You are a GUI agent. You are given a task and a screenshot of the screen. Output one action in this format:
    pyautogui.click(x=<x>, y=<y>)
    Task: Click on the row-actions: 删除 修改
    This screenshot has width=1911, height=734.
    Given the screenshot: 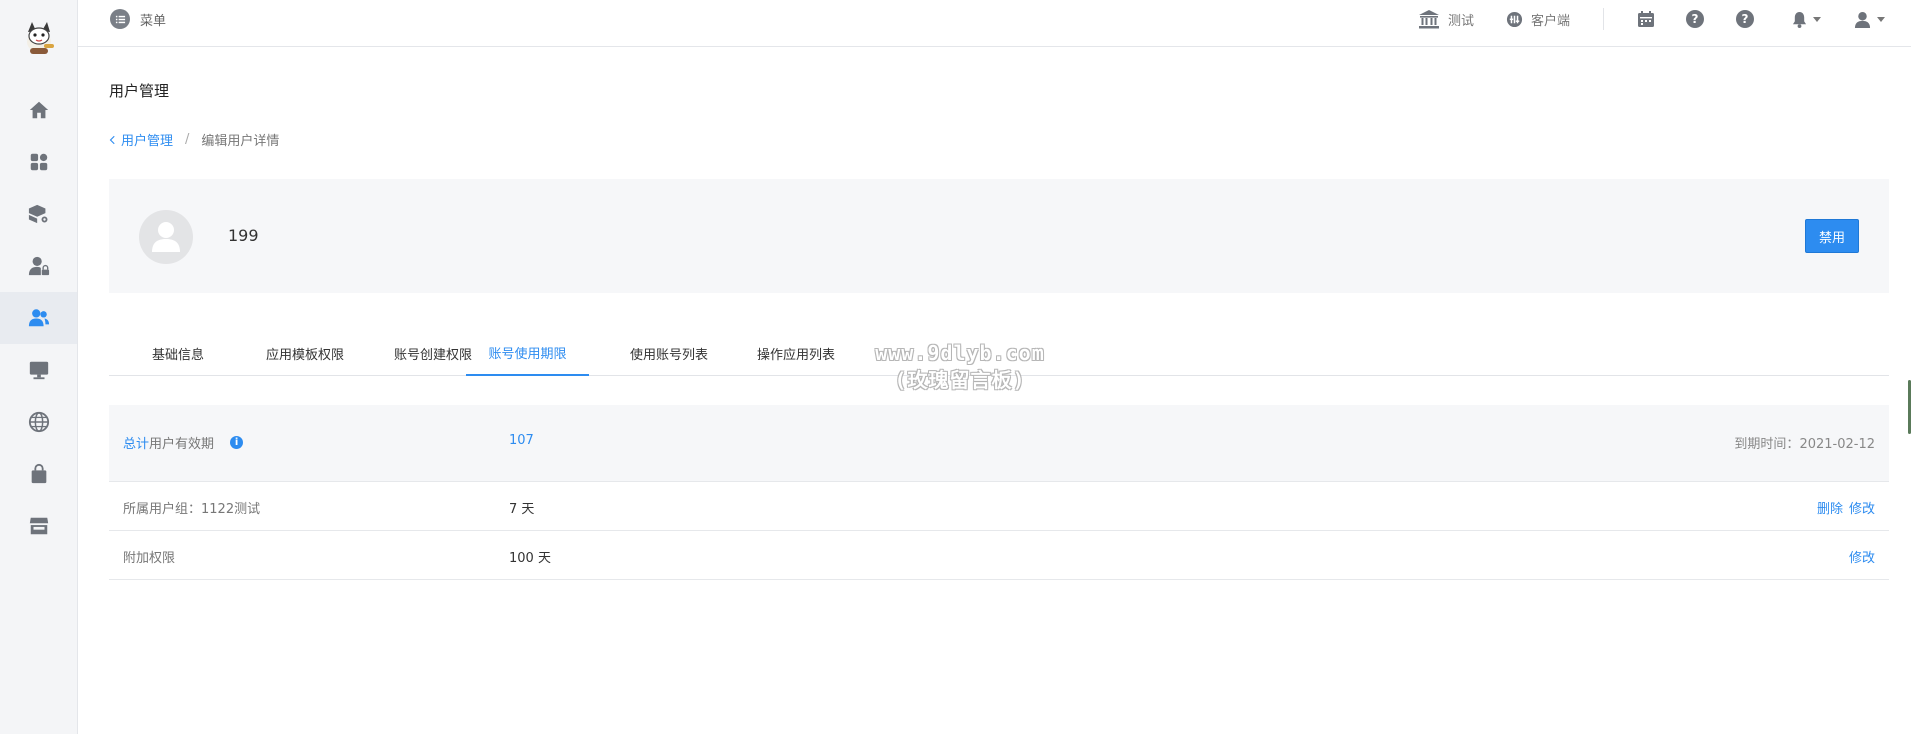 What is the action you would take?
    pyautogui.click(x=1846, y=507)
    